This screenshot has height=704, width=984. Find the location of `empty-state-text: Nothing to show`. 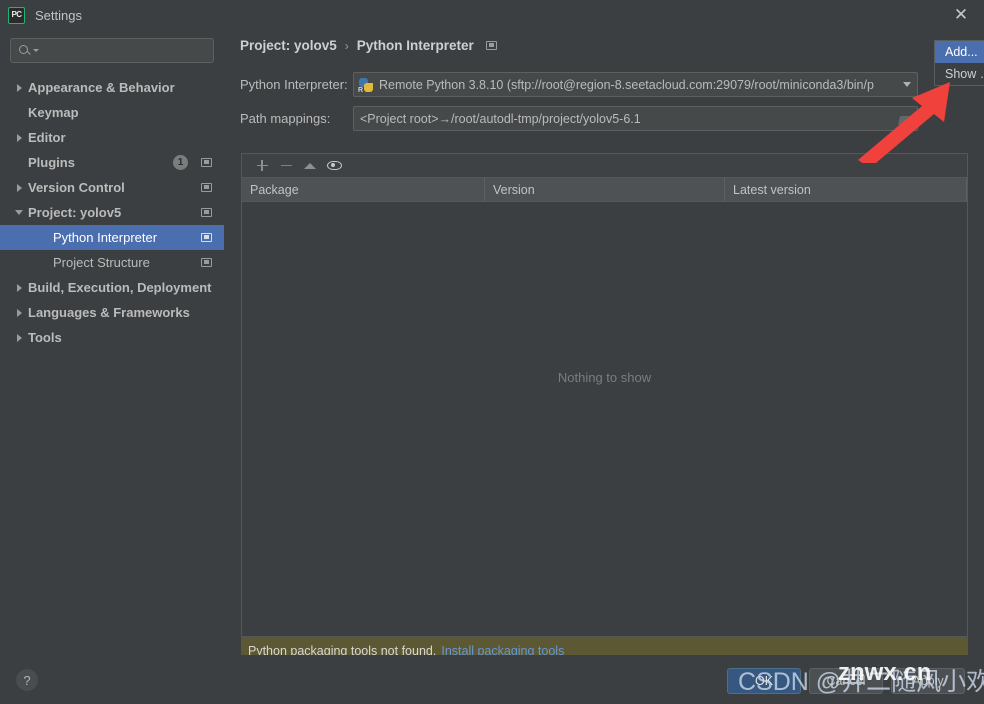

empty-state-text: Nothing to show is located at coordinates (604, 377).